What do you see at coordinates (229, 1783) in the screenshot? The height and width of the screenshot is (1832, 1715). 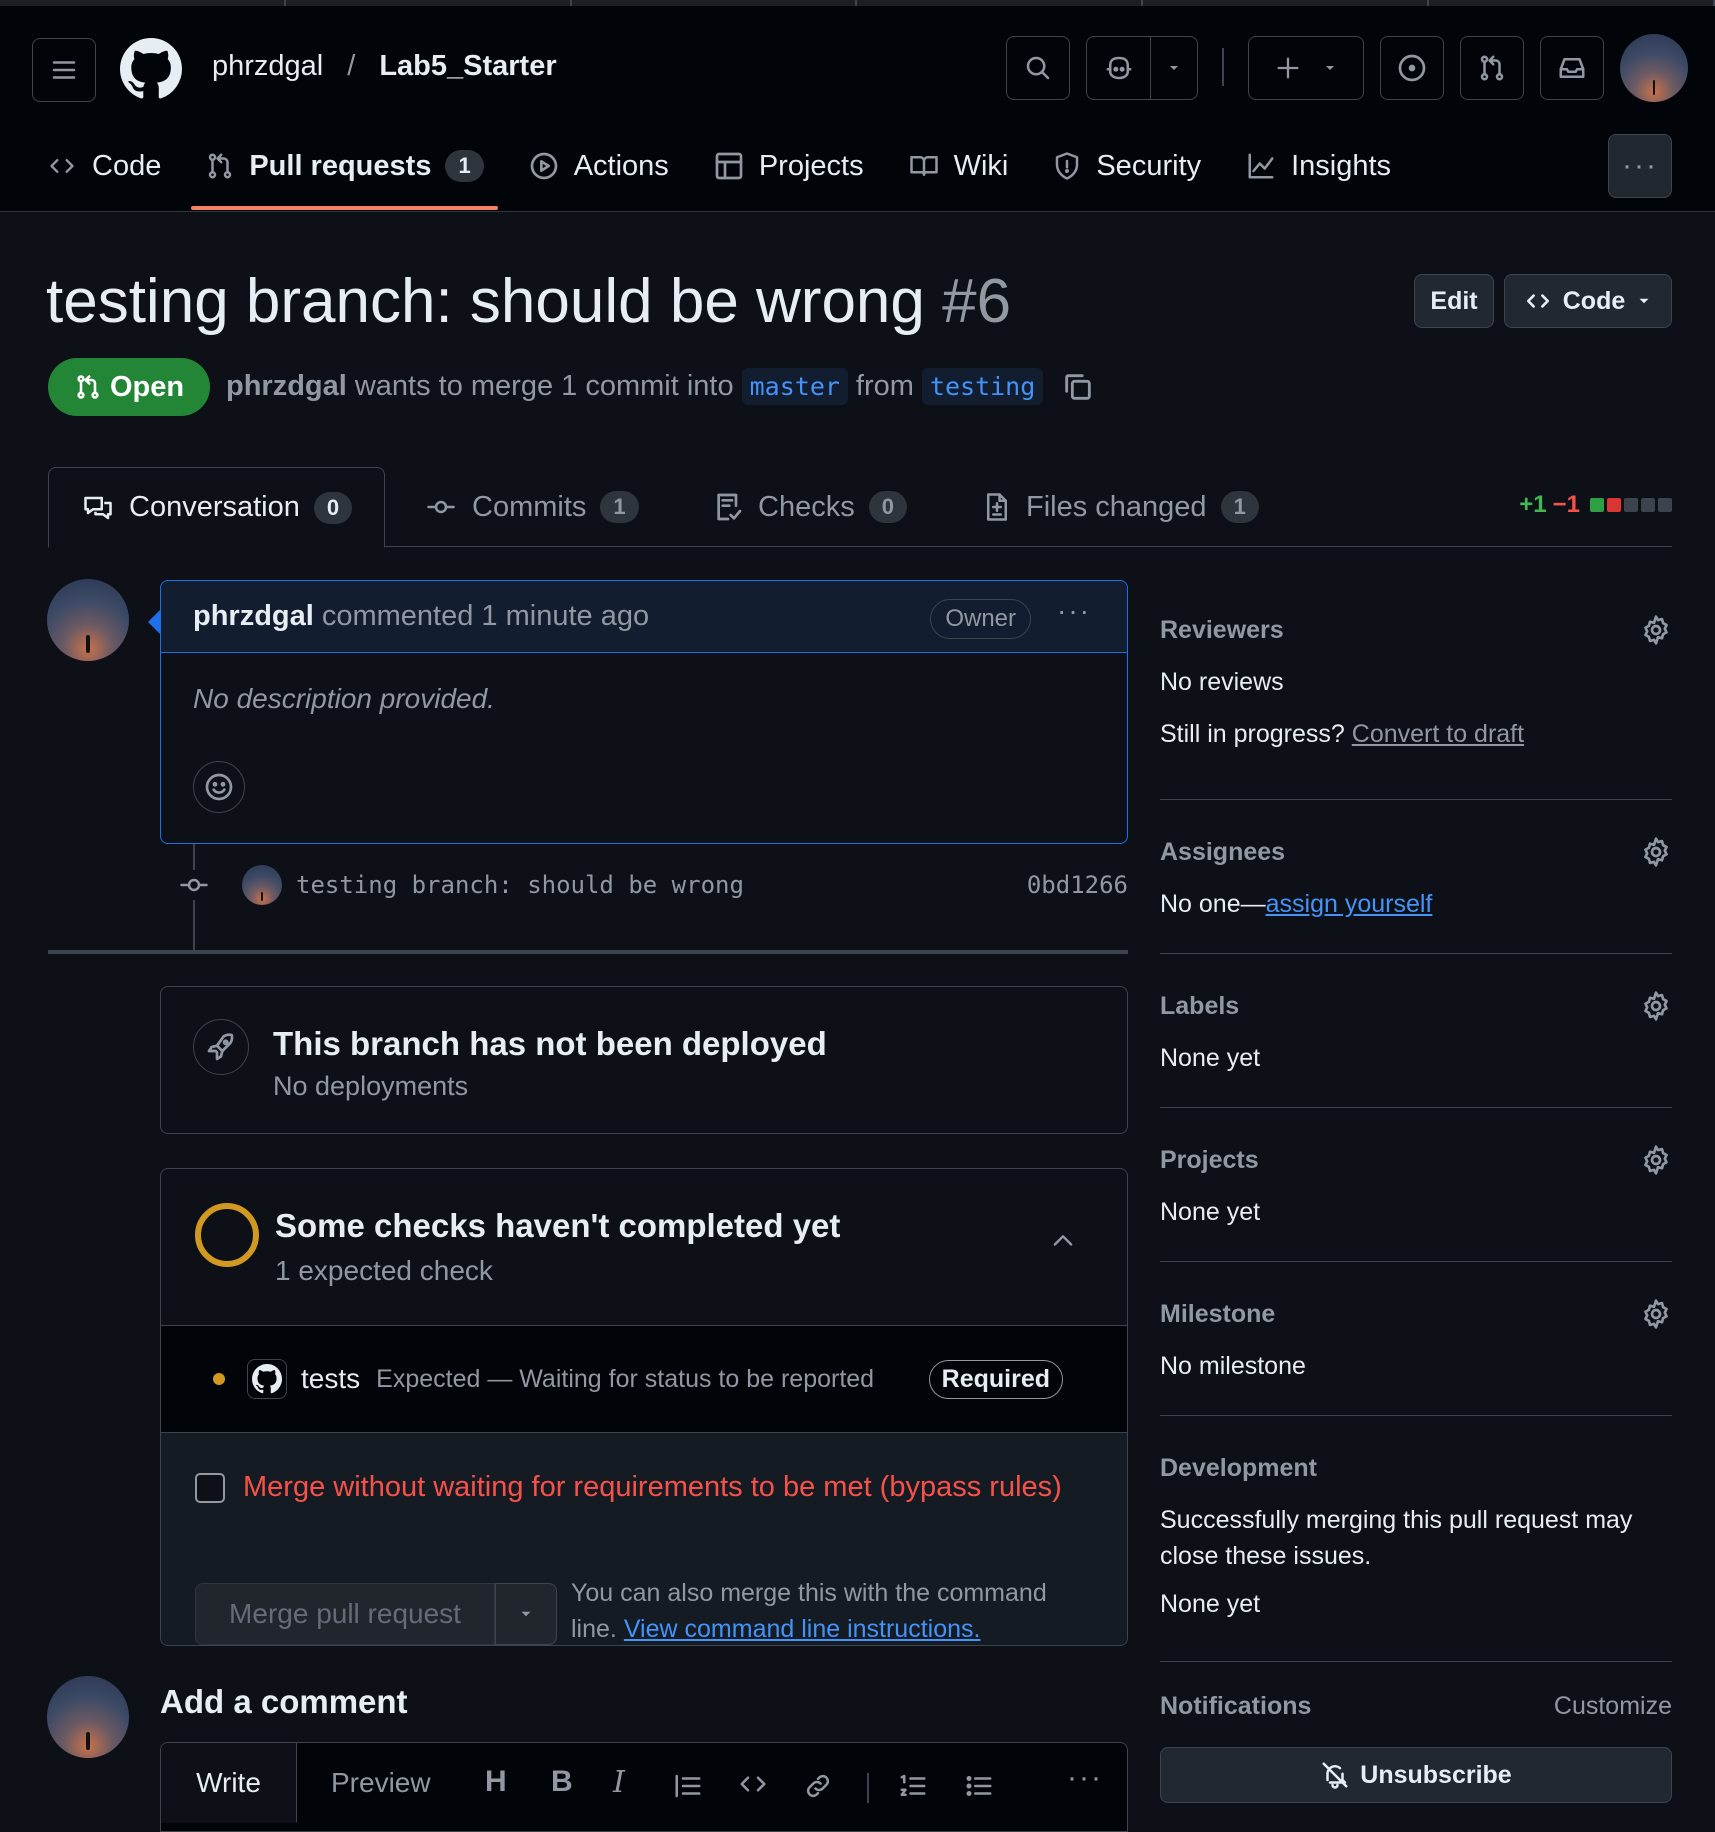 I see `write-tab: Write` at bounding box center [229, 1783].